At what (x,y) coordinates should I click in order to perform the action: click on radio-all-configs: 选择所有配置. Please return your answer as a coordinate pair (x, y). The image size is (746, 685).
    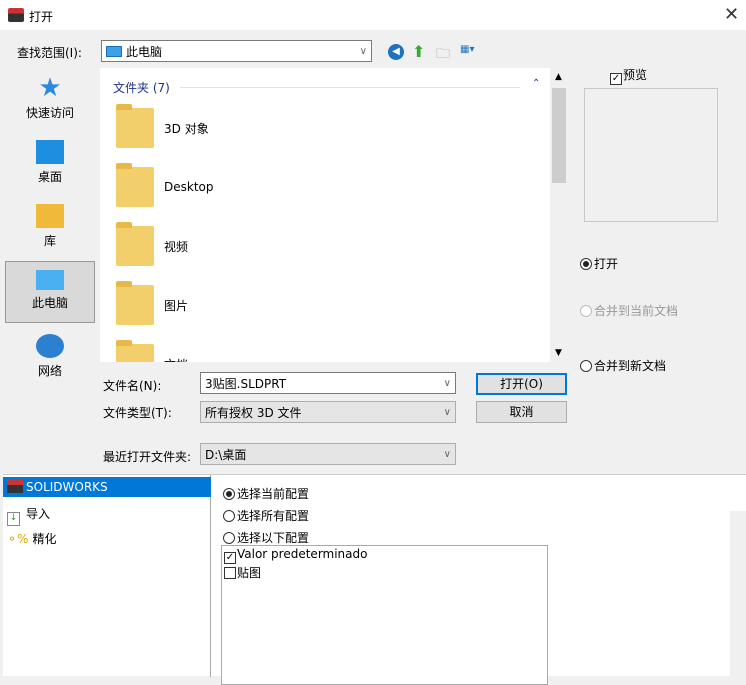
    Looking at the image, I should click on (266, 515).